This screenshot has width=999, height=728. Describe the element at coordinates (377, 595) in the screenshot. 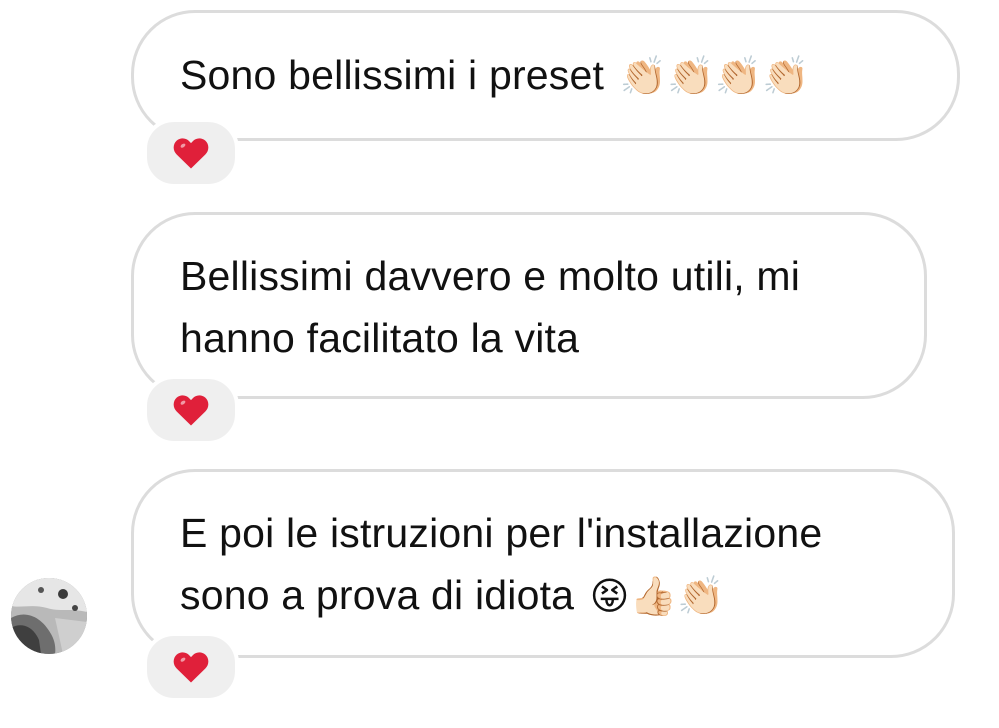

I see `message-text-line-2: sono a prova di idiota` at that location.